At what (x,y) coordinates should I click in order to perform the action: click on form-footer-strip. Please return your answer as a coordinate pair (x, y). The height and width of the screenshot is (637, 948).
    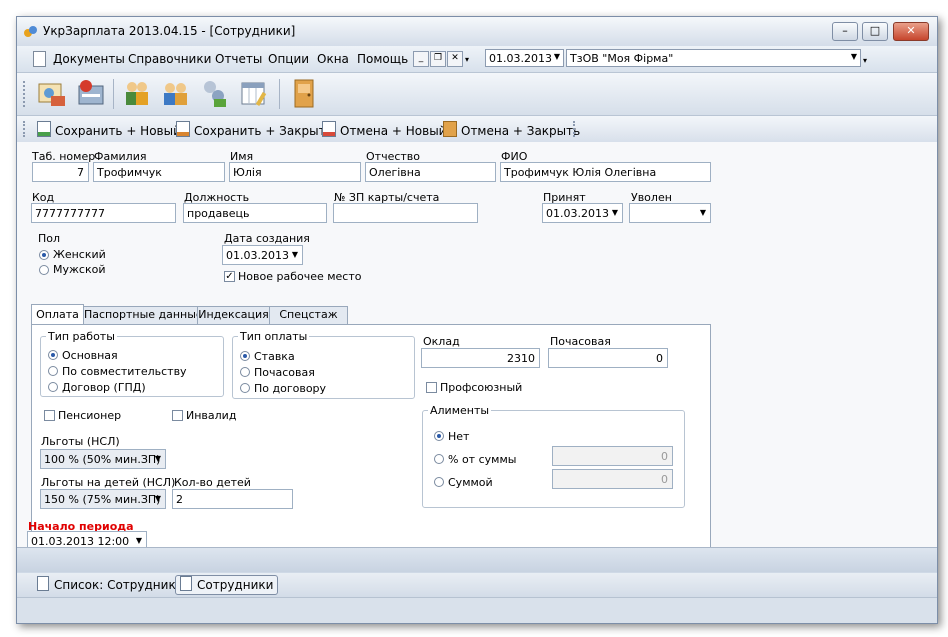
    Looking at the image, I should click on (477, 559).